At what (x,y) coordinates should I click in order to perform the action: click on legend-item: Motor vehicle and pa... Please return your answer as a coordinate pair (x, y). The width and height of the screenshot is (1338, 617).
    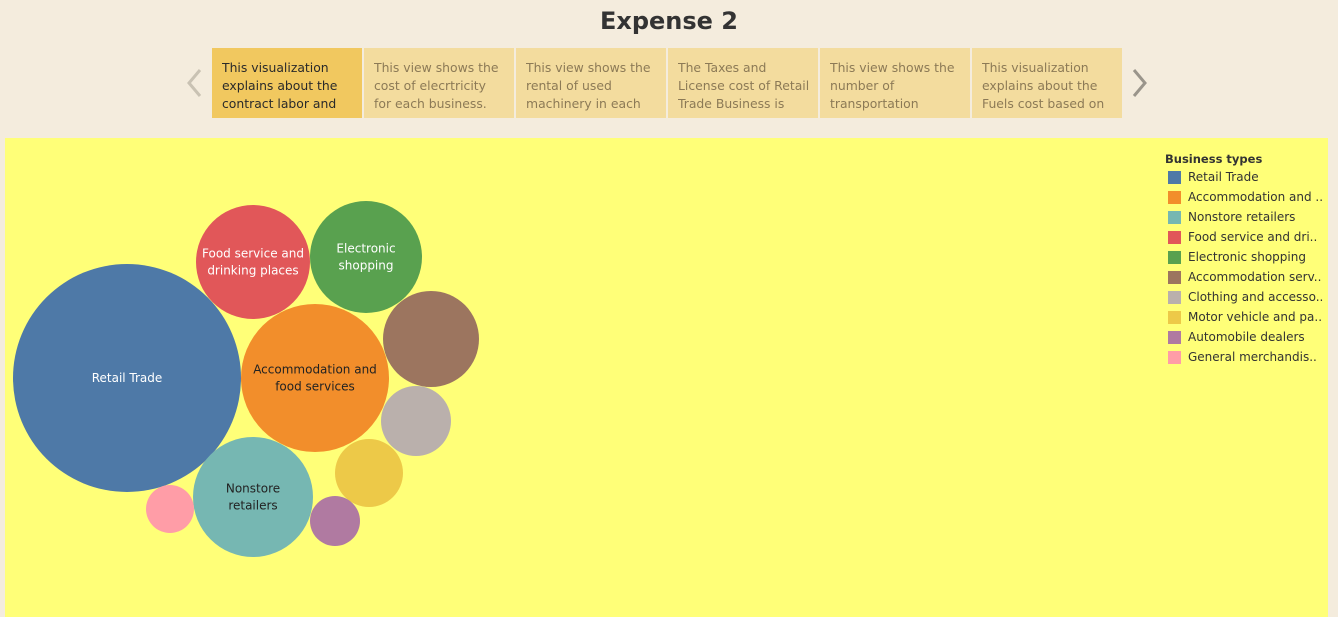
    Looking at the image, I should click on (1245, 317).